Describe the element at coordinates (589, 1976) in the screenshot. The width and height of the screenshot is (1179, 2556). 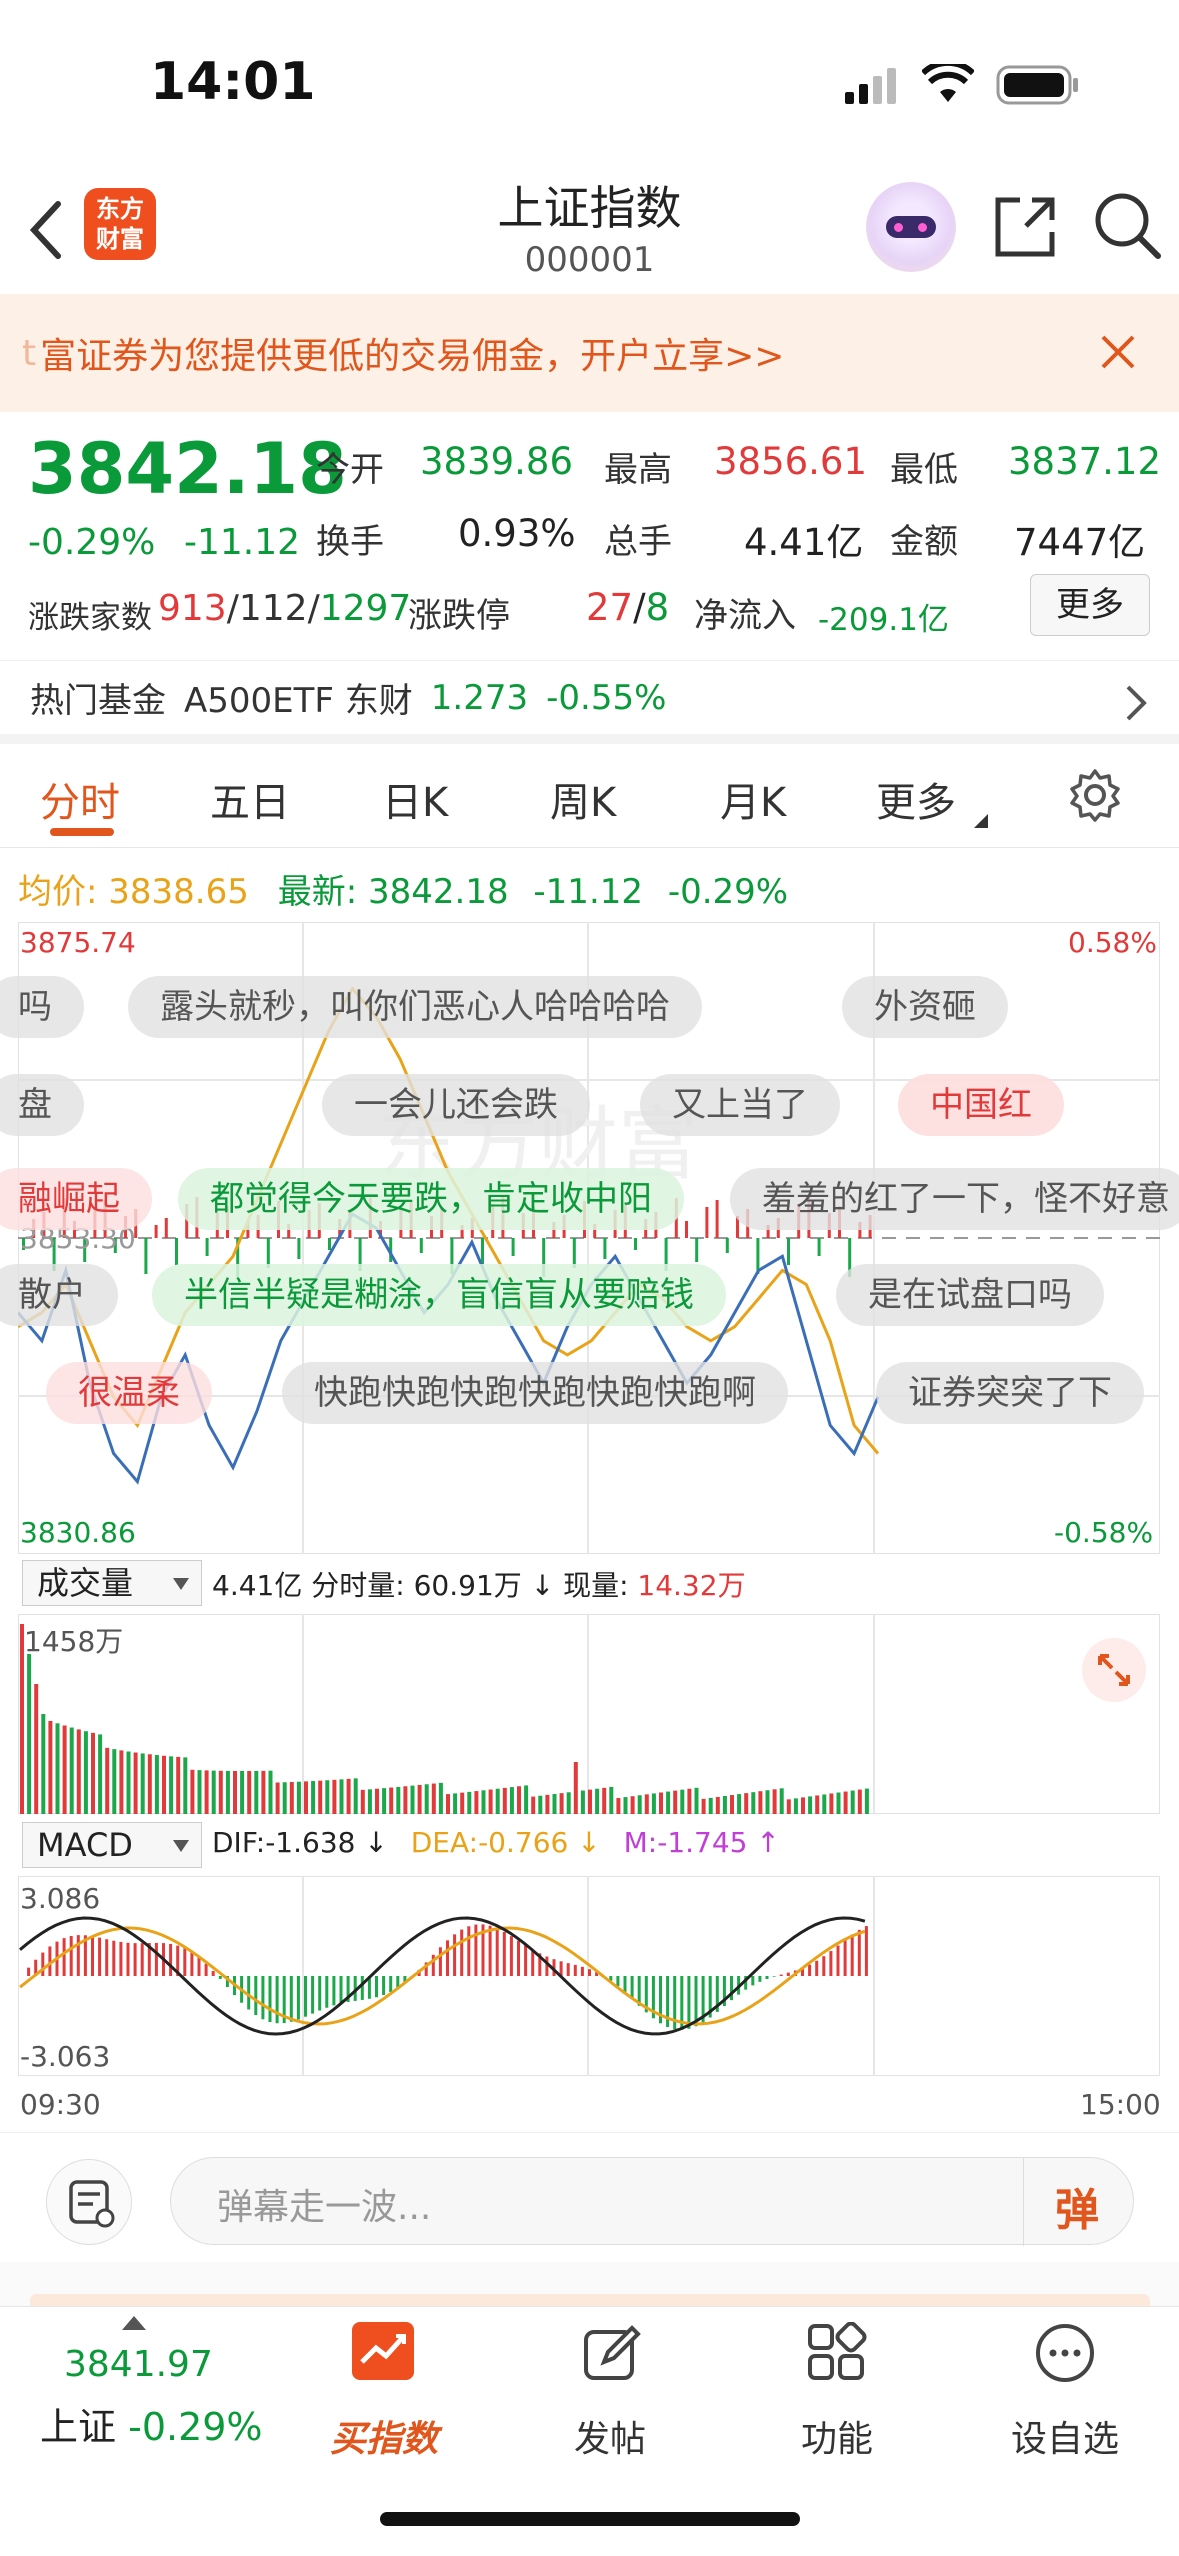
I see `macd-chart` at that location.